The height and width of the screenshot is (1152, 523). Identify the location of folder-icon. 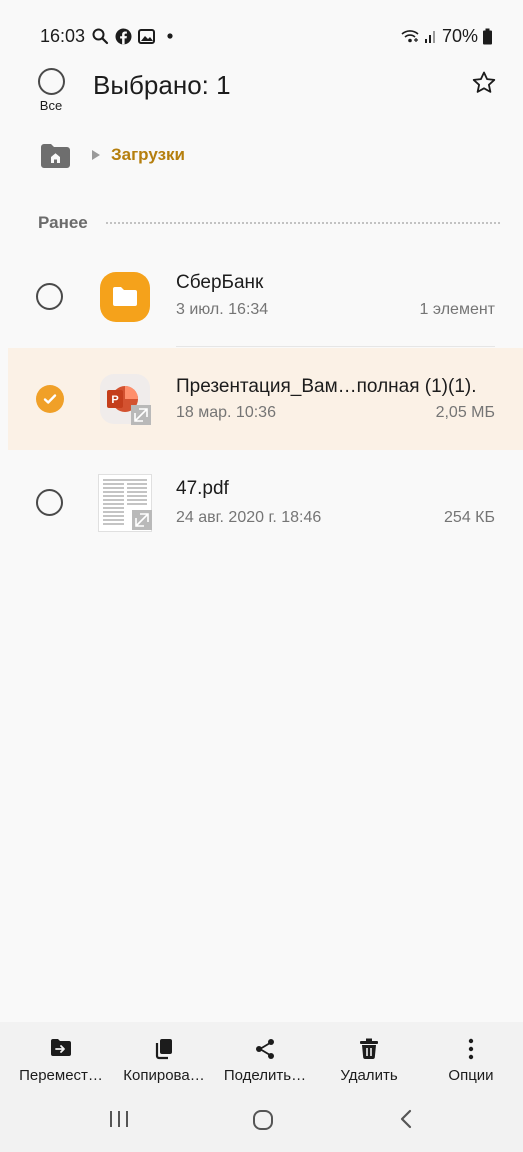
(125, 296).